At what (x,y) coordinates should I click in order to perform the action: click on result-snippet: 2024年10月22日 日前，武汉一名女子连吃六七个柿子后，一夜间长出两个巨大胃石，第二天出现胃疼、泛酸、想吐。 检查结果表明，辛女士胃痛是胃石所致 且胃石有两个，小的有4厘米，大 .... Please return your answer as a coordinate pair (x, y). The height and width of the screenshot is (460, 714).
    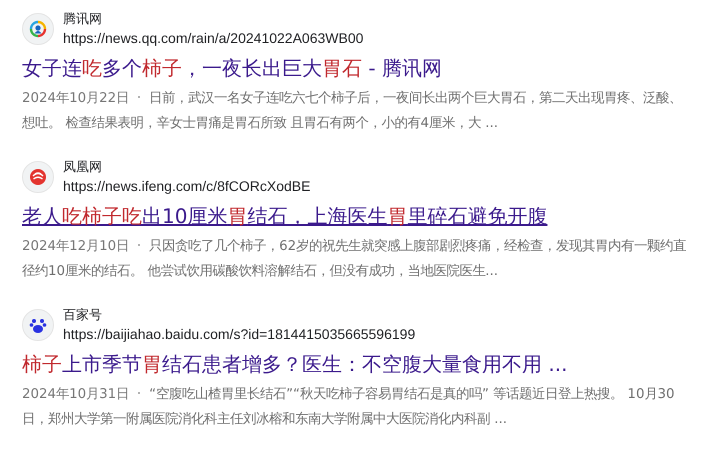
    Looking at the image, I should click on (353, 111).